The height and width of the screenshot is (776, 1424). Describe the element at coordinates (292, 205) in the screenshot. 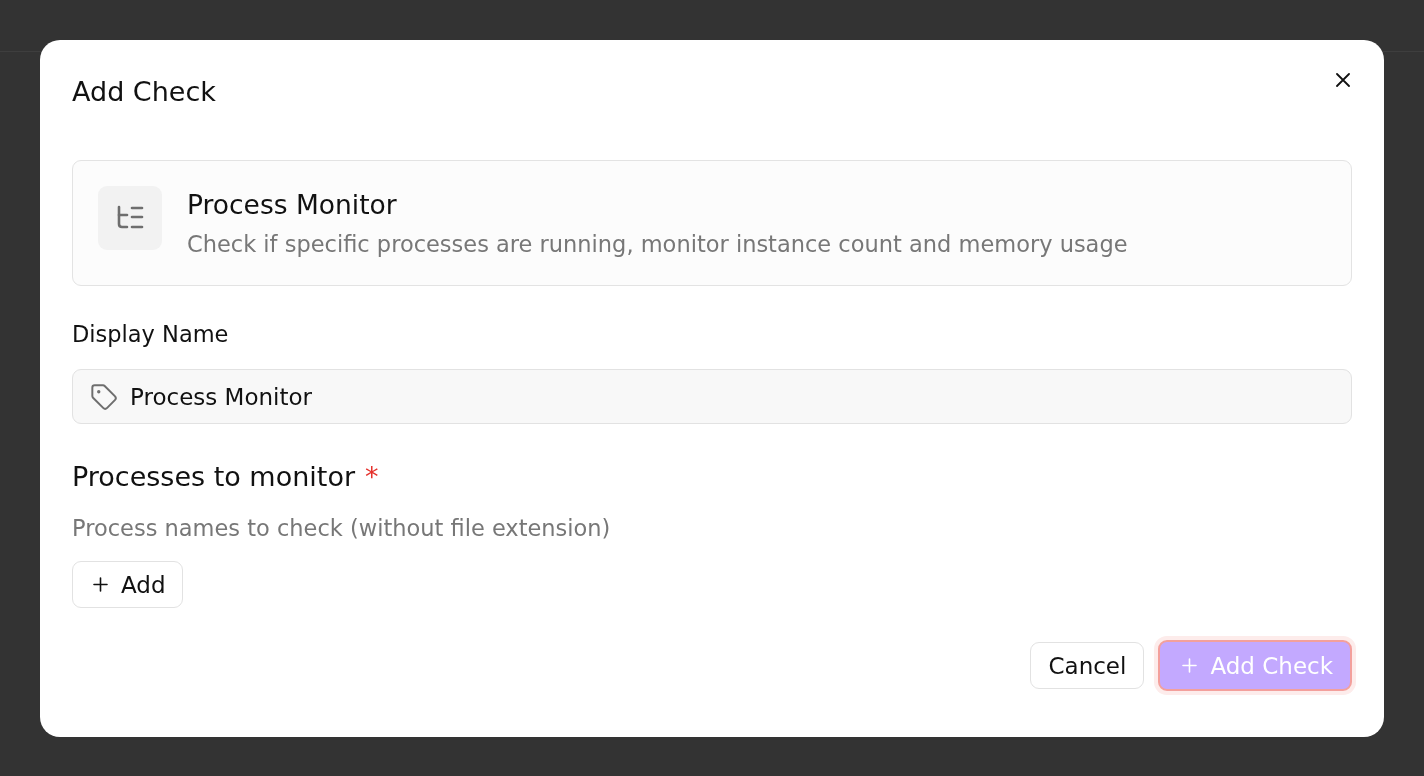

I see `check-type-name: Process Monitor` at that location.